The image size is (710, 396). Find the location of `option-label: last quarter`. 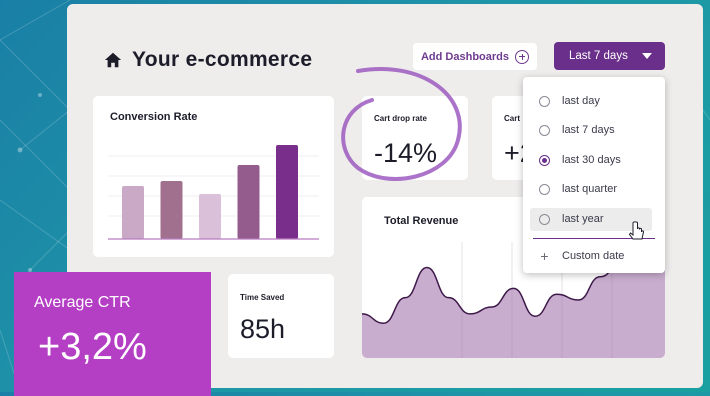

option-label: last quarter is located at coordinates (590, 189).